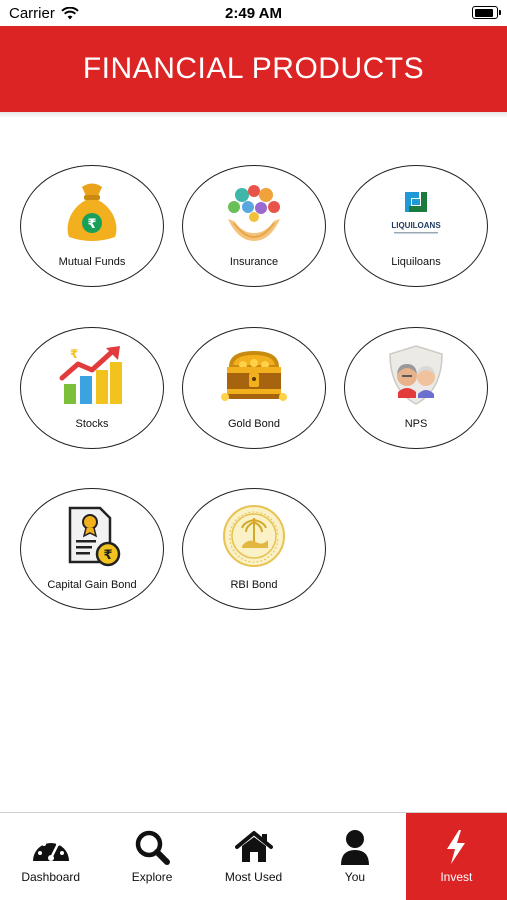 This screenshot has height=900, width=507. I want to click on tab-you: You, so click(354, 856).